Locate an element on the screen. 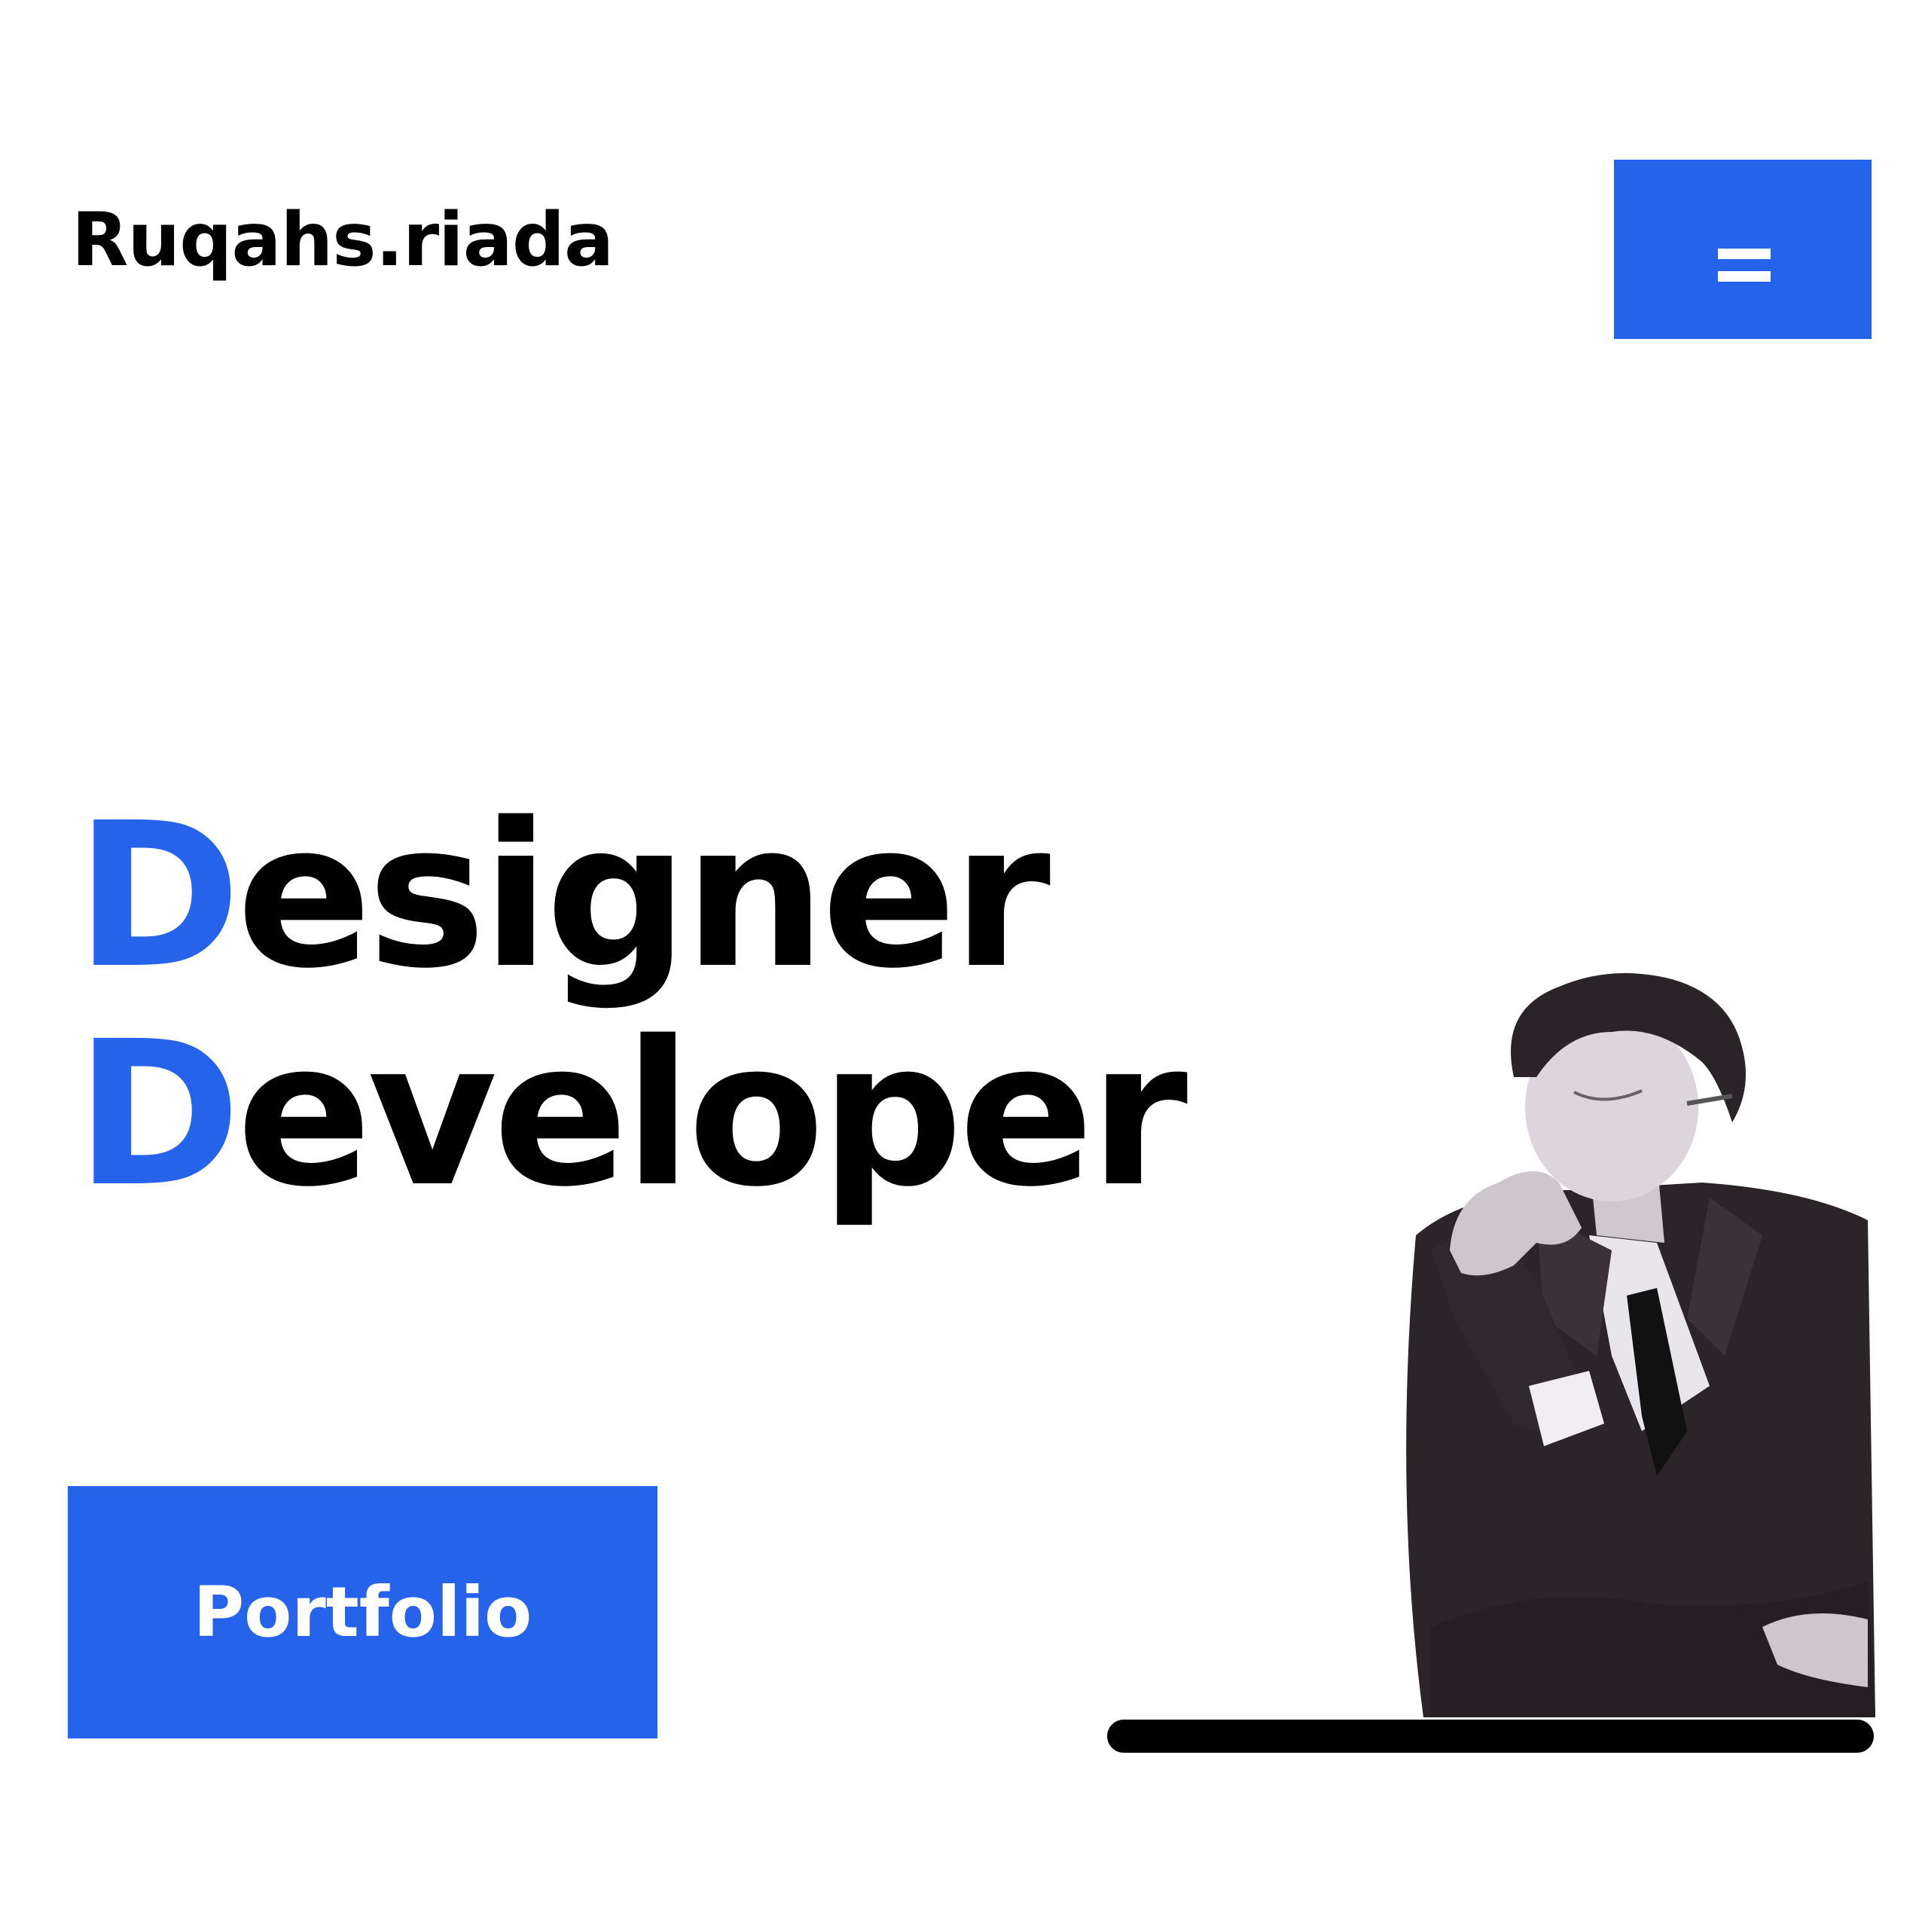  site-logo: Ruqahs.riada is located at coordinates (343, 240).